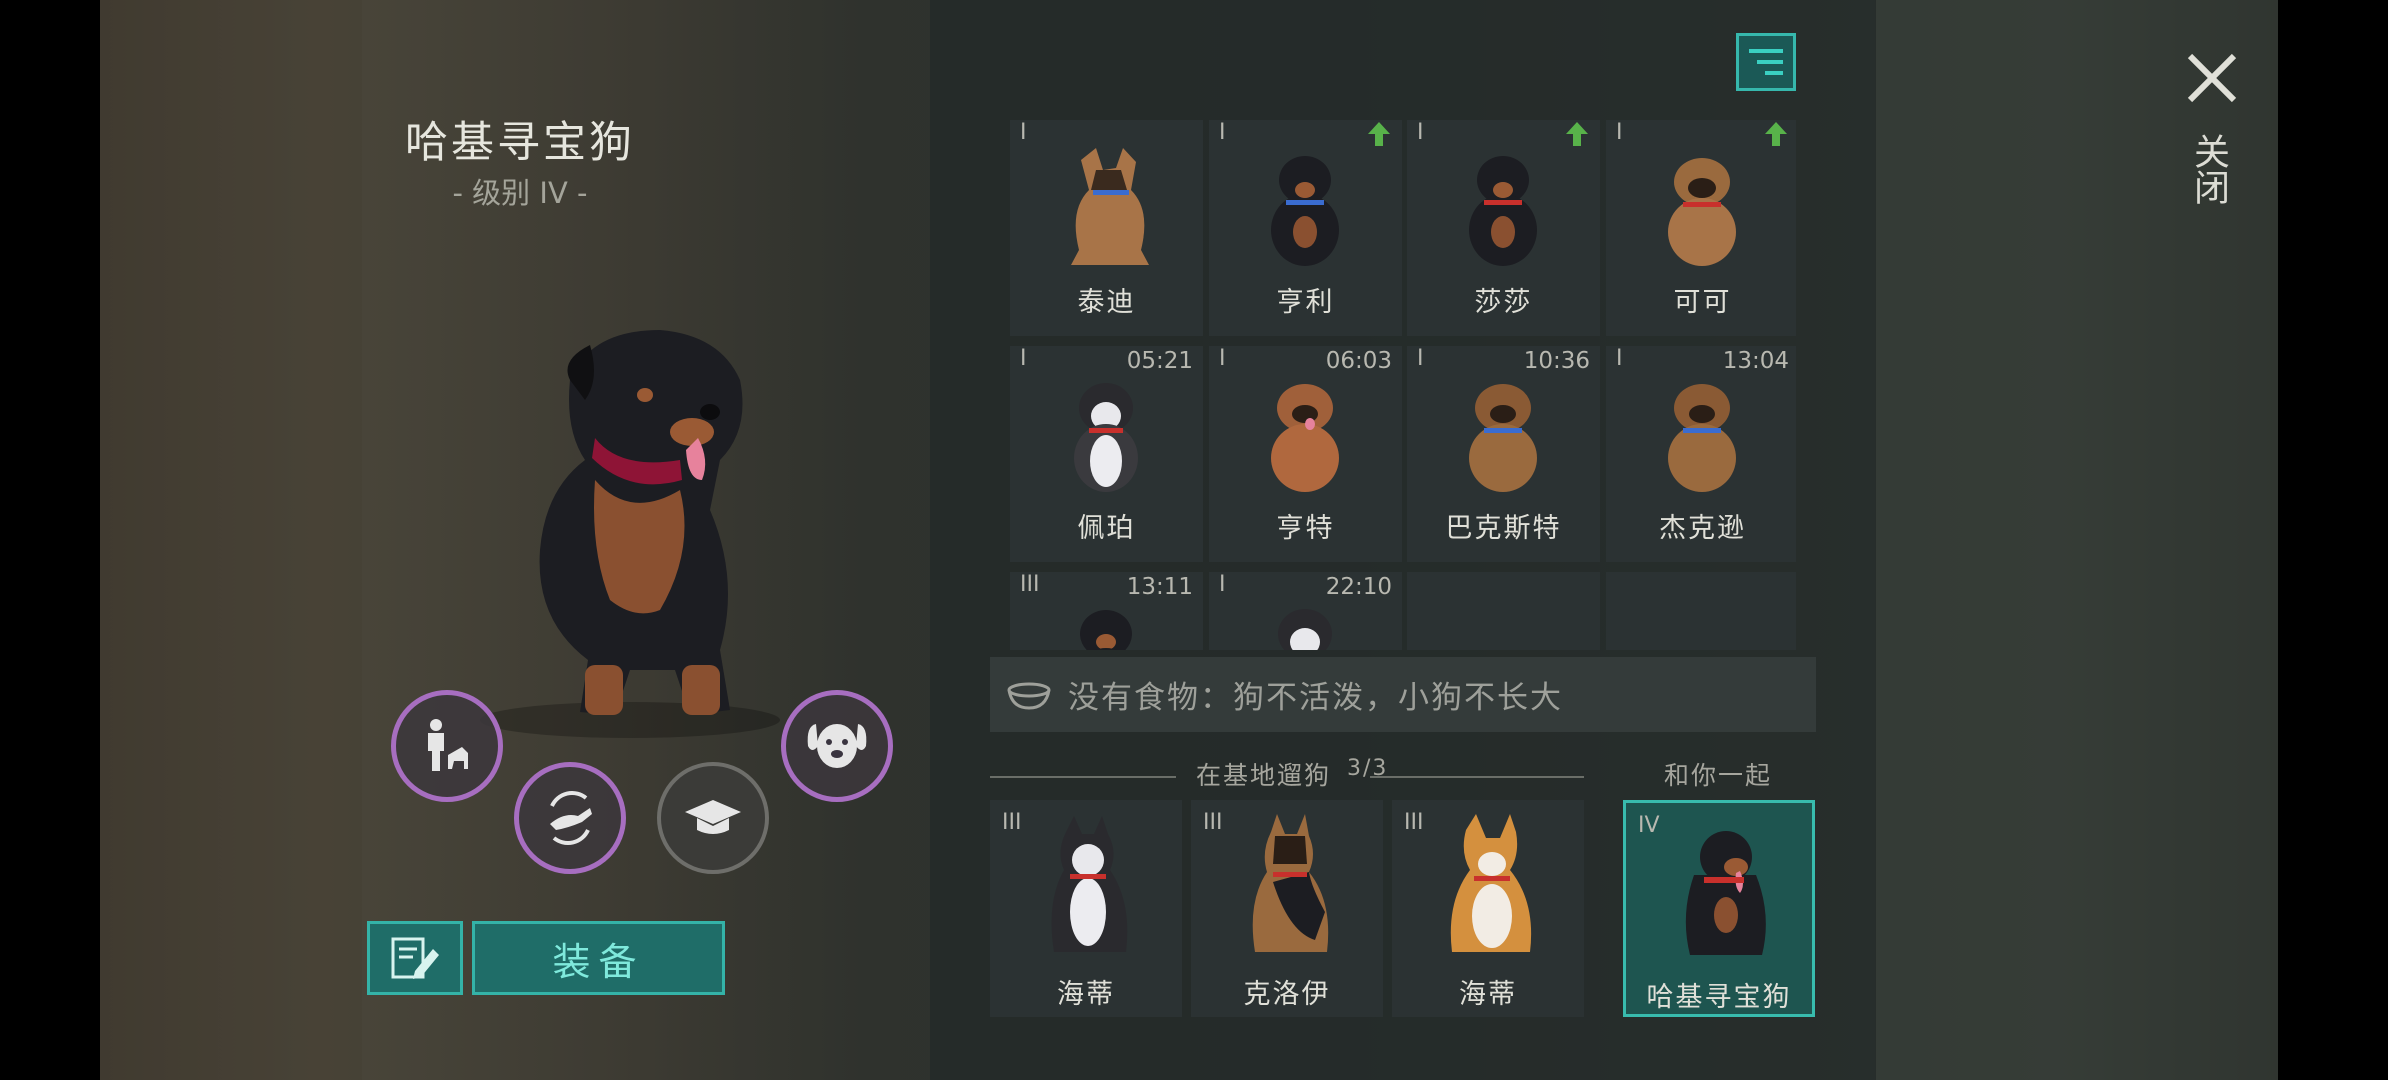 This screenshot has width=2388, height=1080. I want to click on trainer-icon, so click(448, 745).